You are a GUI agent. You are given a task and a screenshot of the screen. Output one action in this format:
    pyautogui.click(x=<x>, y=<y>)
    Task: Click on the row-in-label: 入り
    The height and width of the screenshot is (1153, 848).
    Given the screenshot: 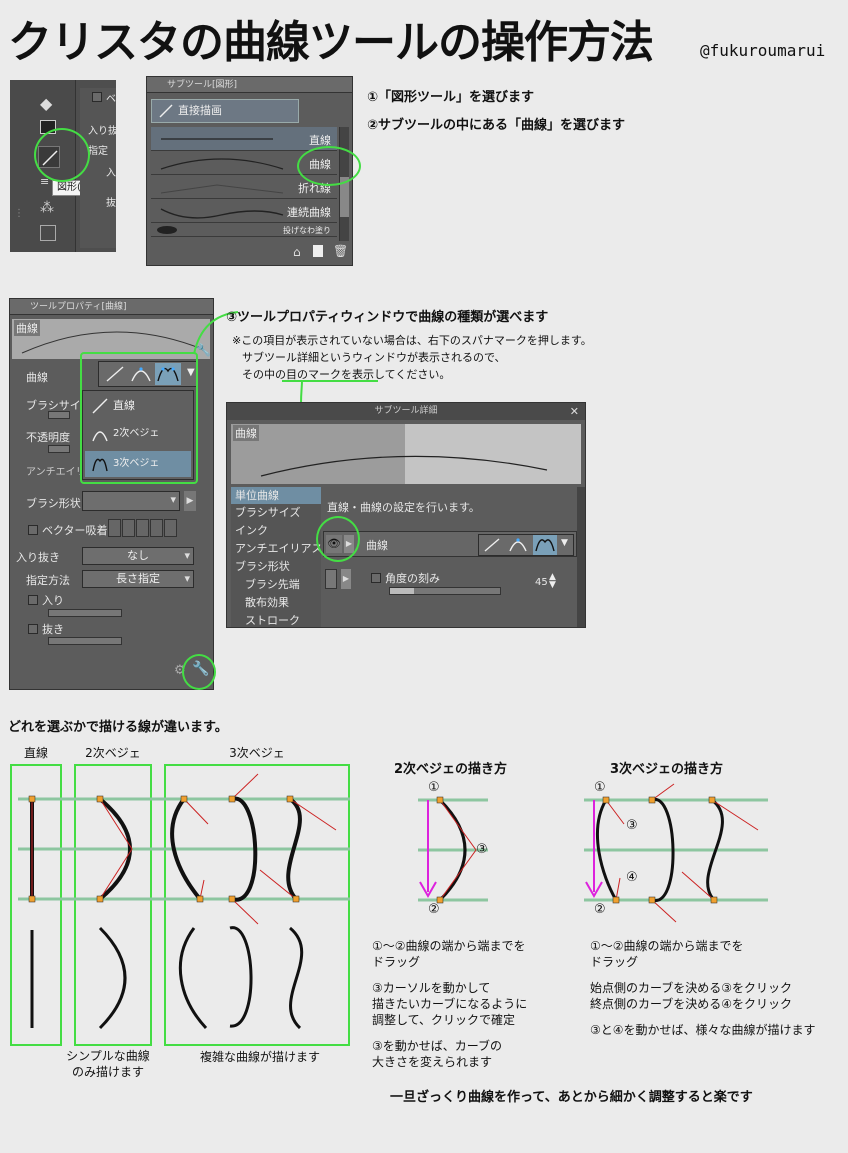 What is the action you would take?
    pyautogui.click(x=53, y=600)
    